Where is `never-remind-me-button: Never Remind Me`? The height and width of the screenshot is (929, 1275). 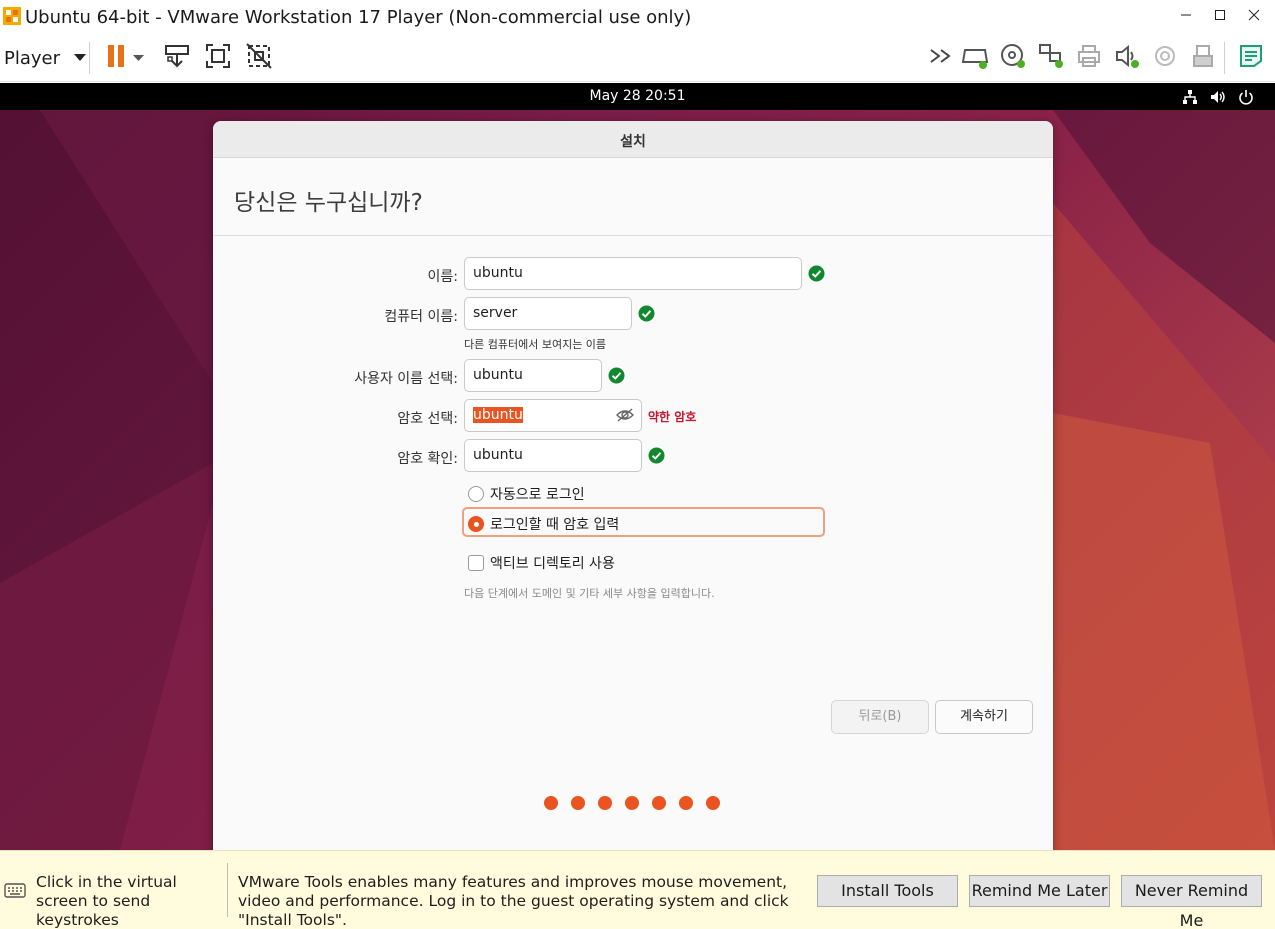
never-remind-me-button: Never Remind Me is located at coordinates (1191, 902).